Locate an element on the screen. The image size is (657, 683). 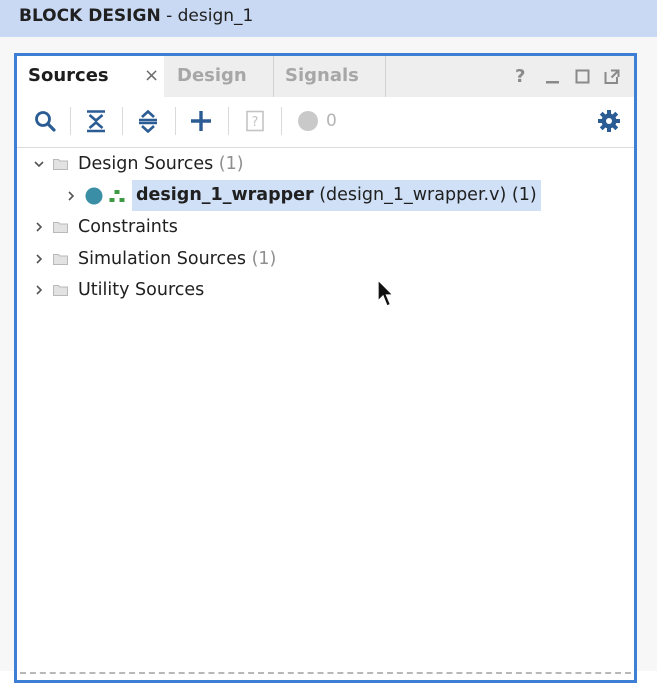
tree-item-design-sources: Design Sources (1) is located at coordinates (217, 164).